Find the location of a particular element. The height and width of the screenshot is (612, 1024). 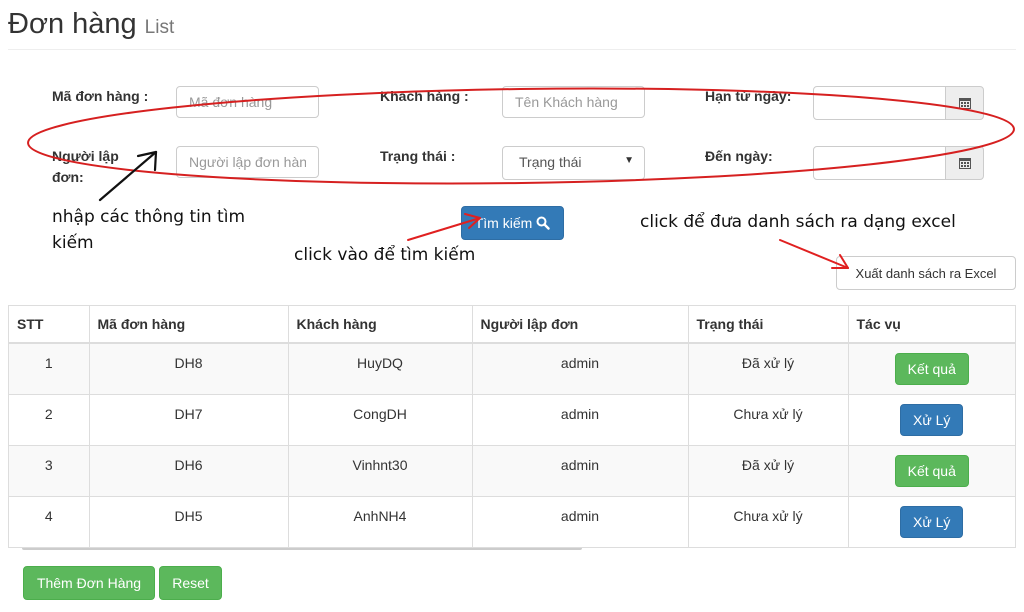

add-order-button: Thêm Đơn Hàng is located at coordinates (89, 583).